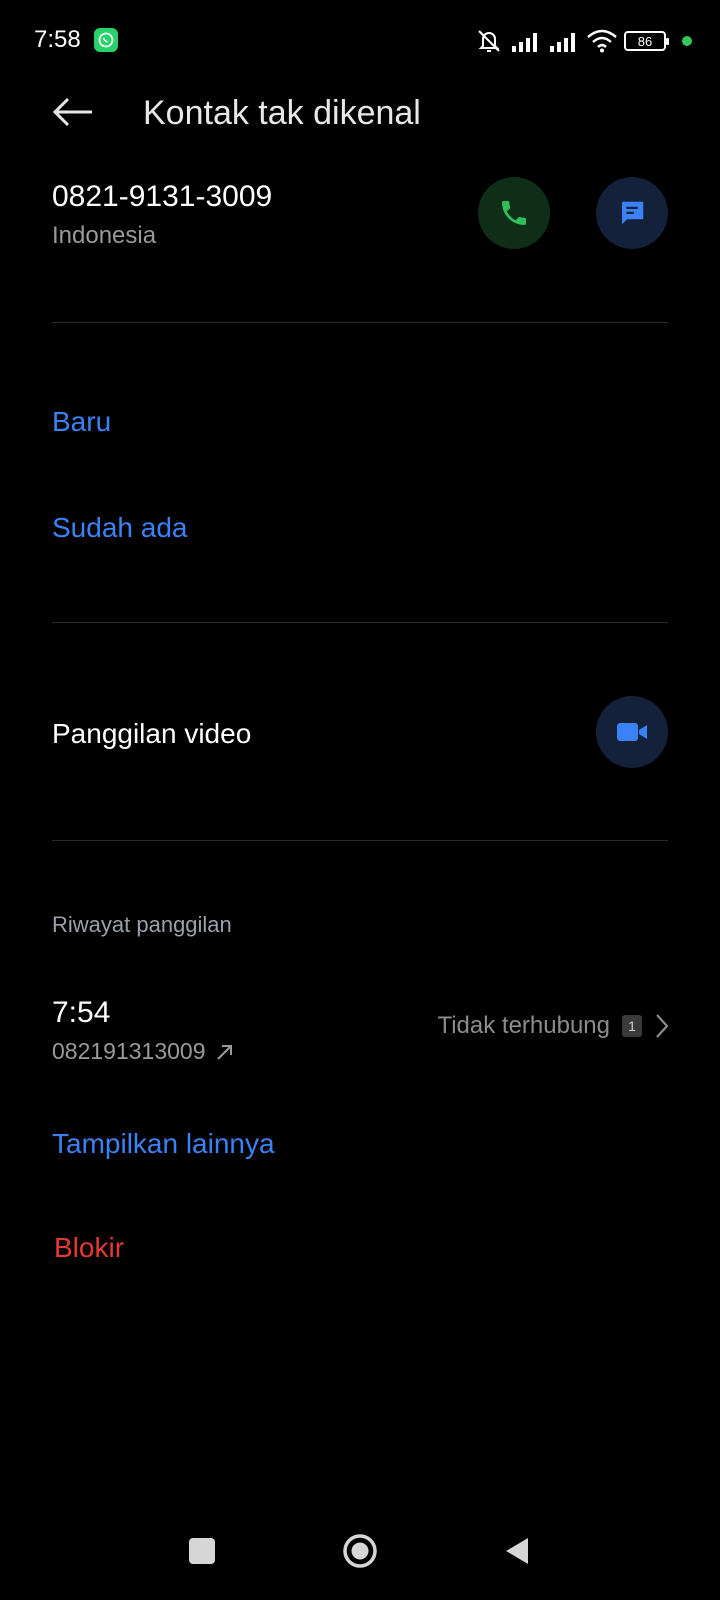 Image resolution: width=720 pixels, height=1600 pixels. I want to click on block-button: Blokir, so click(89, 1248).